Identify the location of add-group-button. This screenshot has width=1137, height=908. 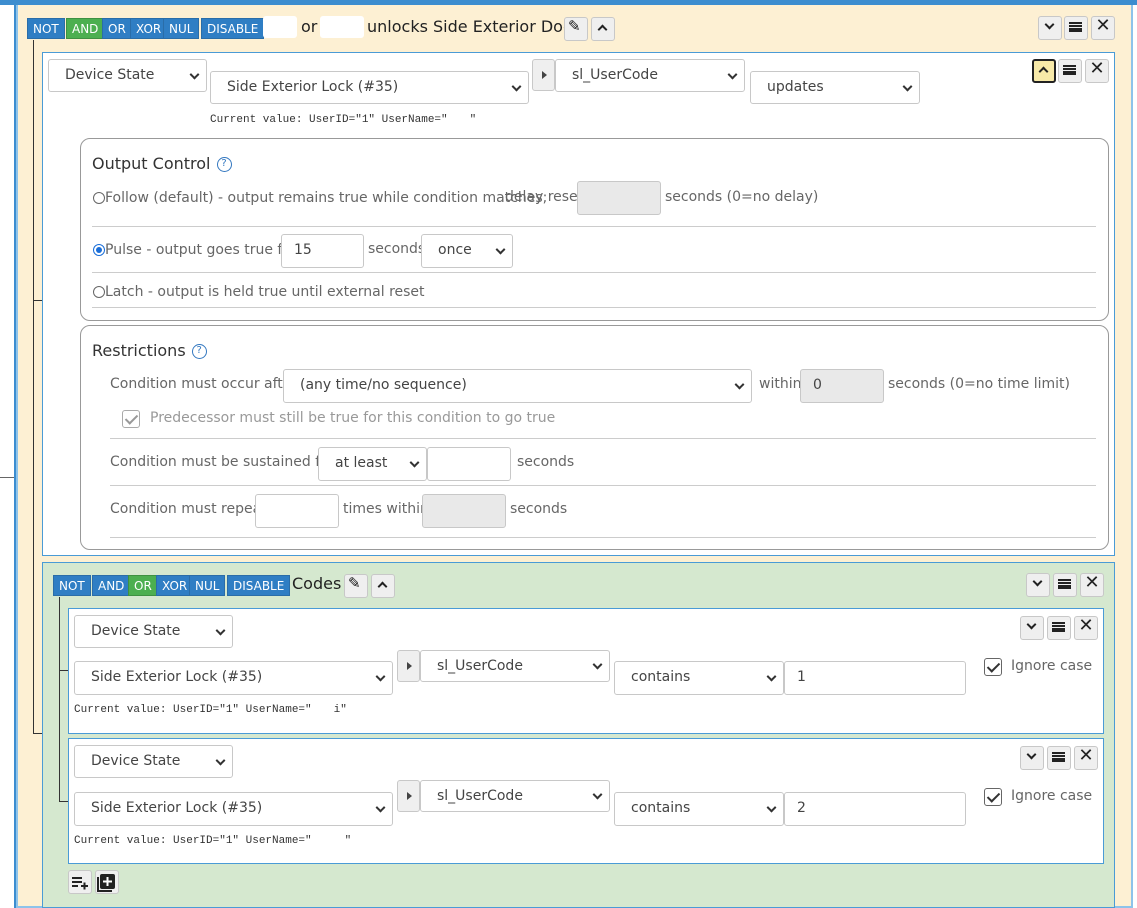
(107, 882).